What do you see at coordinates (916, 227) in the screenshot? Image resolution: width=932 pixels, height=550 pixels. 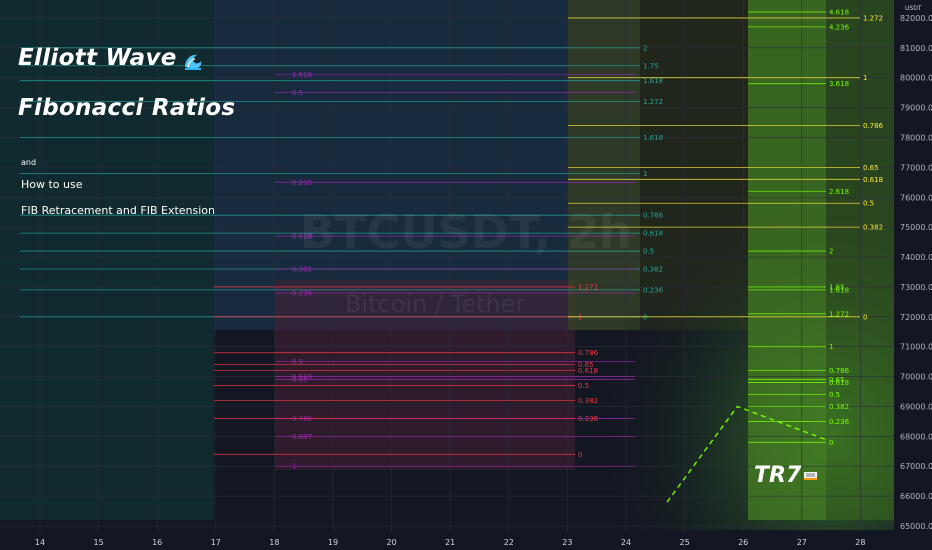 I see `price-tick-label: 75000.00` at bounding box center [916, 227].